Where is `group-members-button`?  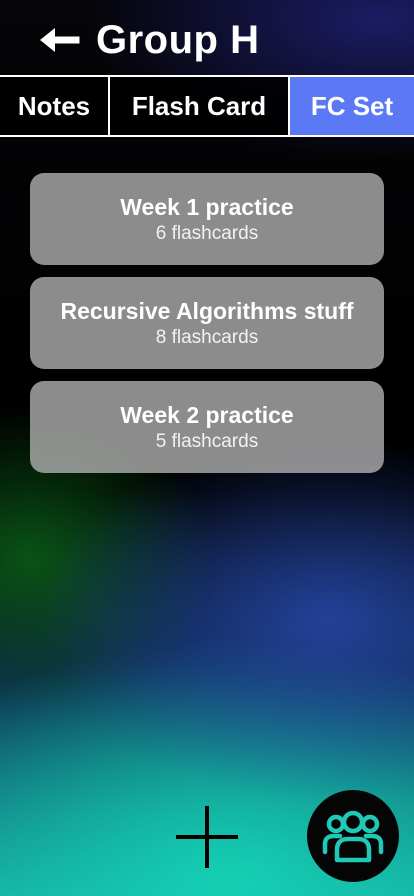
group-members-button is located at coordinates (353, 836).